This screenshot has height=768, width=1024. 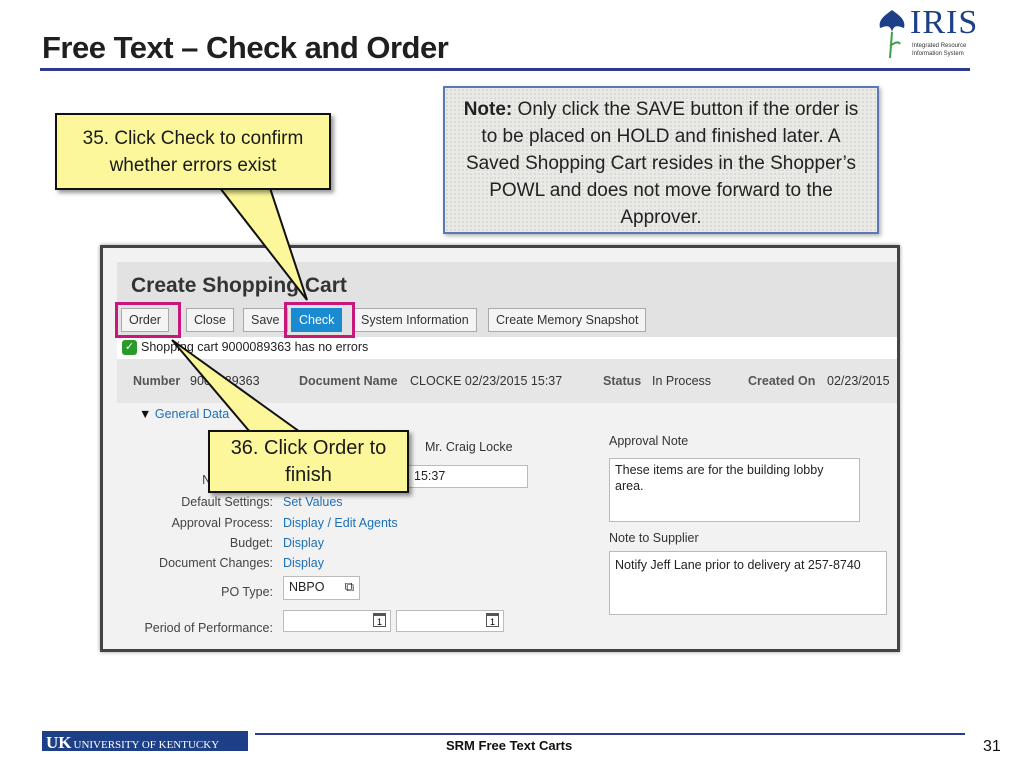 I want to click on title-divider, so click(x=505, y=69).